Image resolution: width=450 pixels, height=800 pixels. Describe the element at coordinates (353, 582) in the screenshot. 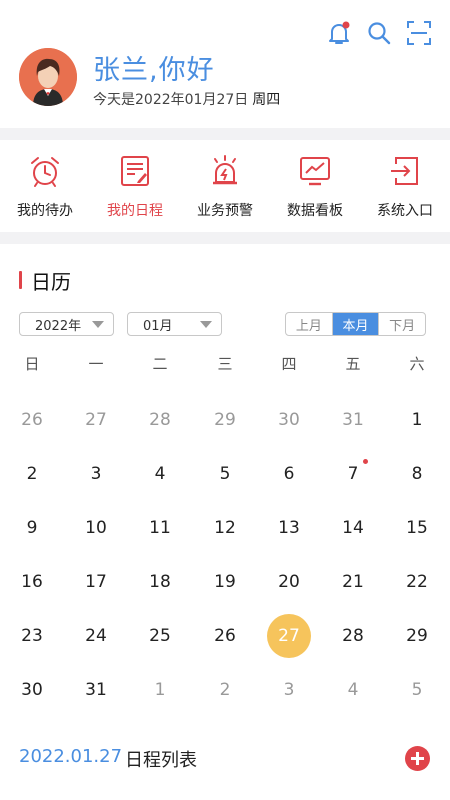

I see `calendar-day: 21` at that location.